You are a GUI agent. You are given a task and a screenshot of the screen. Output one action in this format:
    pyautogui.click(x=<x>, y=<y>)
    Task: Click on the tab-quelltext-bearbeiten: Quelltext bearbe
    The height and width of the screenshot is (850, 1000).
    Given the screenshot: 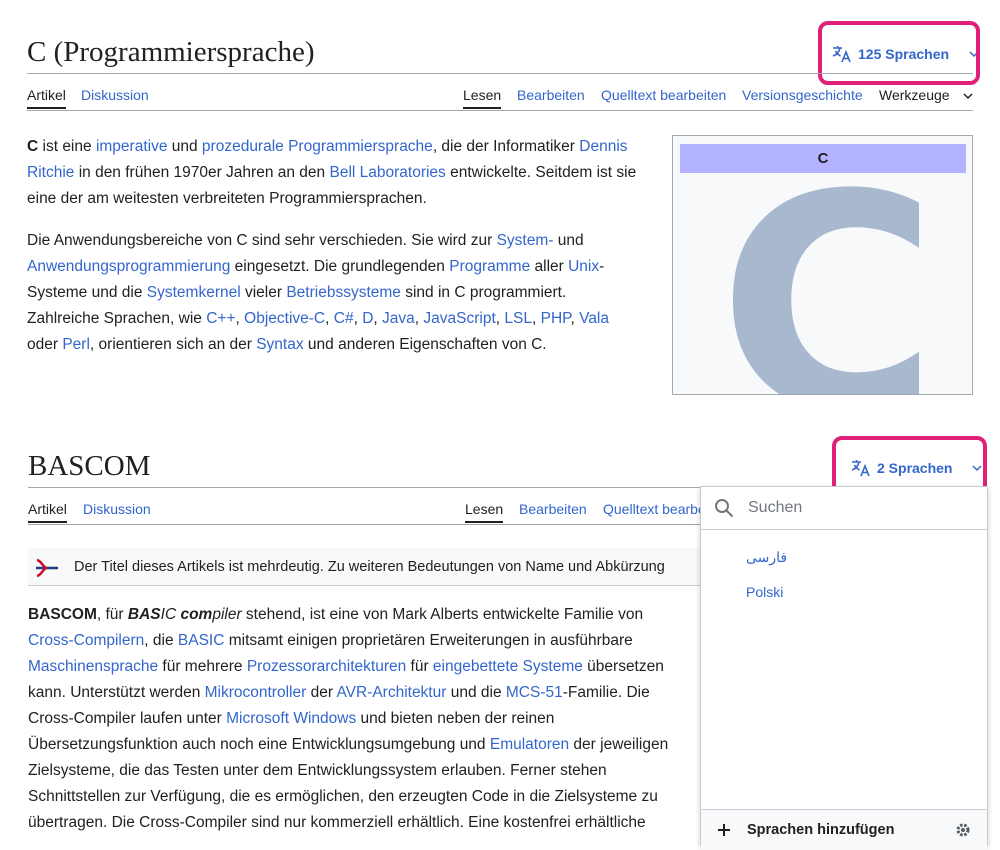 What is the action you would take?
    pyautogui.click(x=654, y=509)
    